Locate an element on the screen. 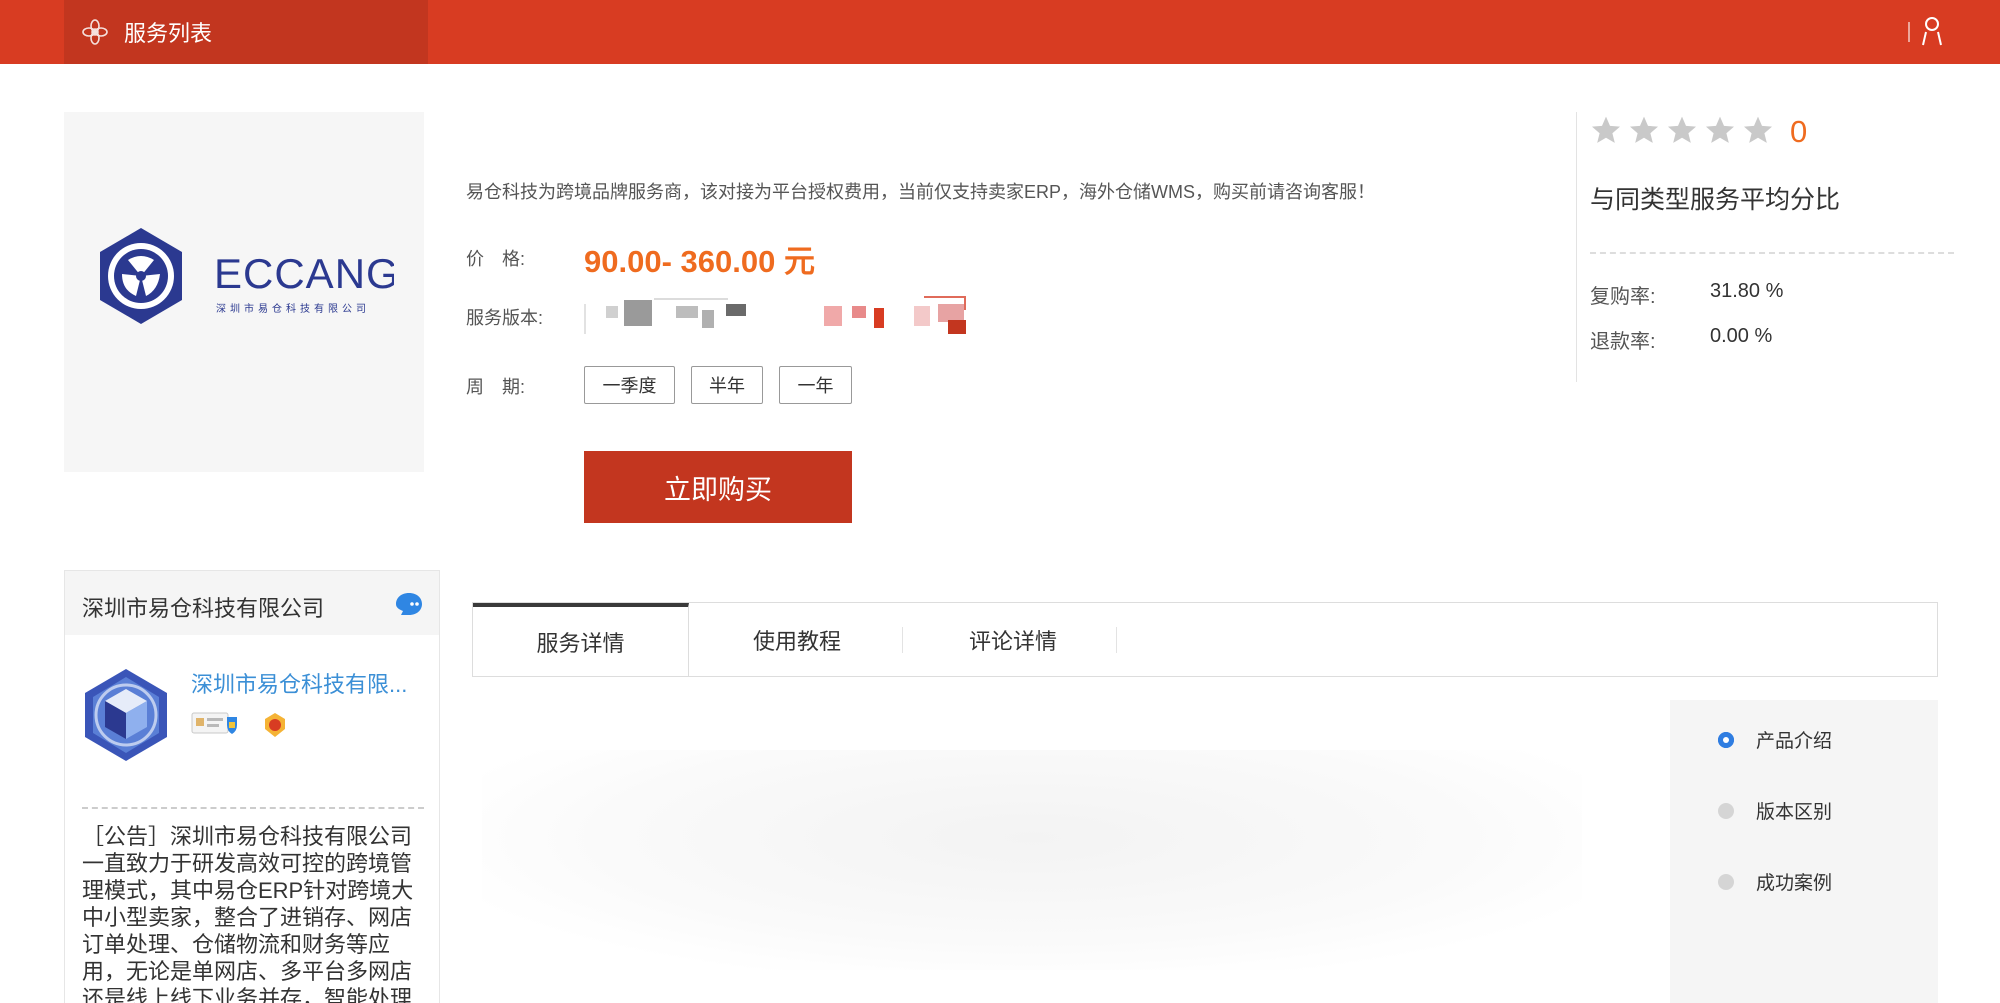 The width and height of the screenshot is (2000, 1003). eccang-logo: ECCANG 深圳市易仓科技有限公司 is located at coordinates (247, 276).